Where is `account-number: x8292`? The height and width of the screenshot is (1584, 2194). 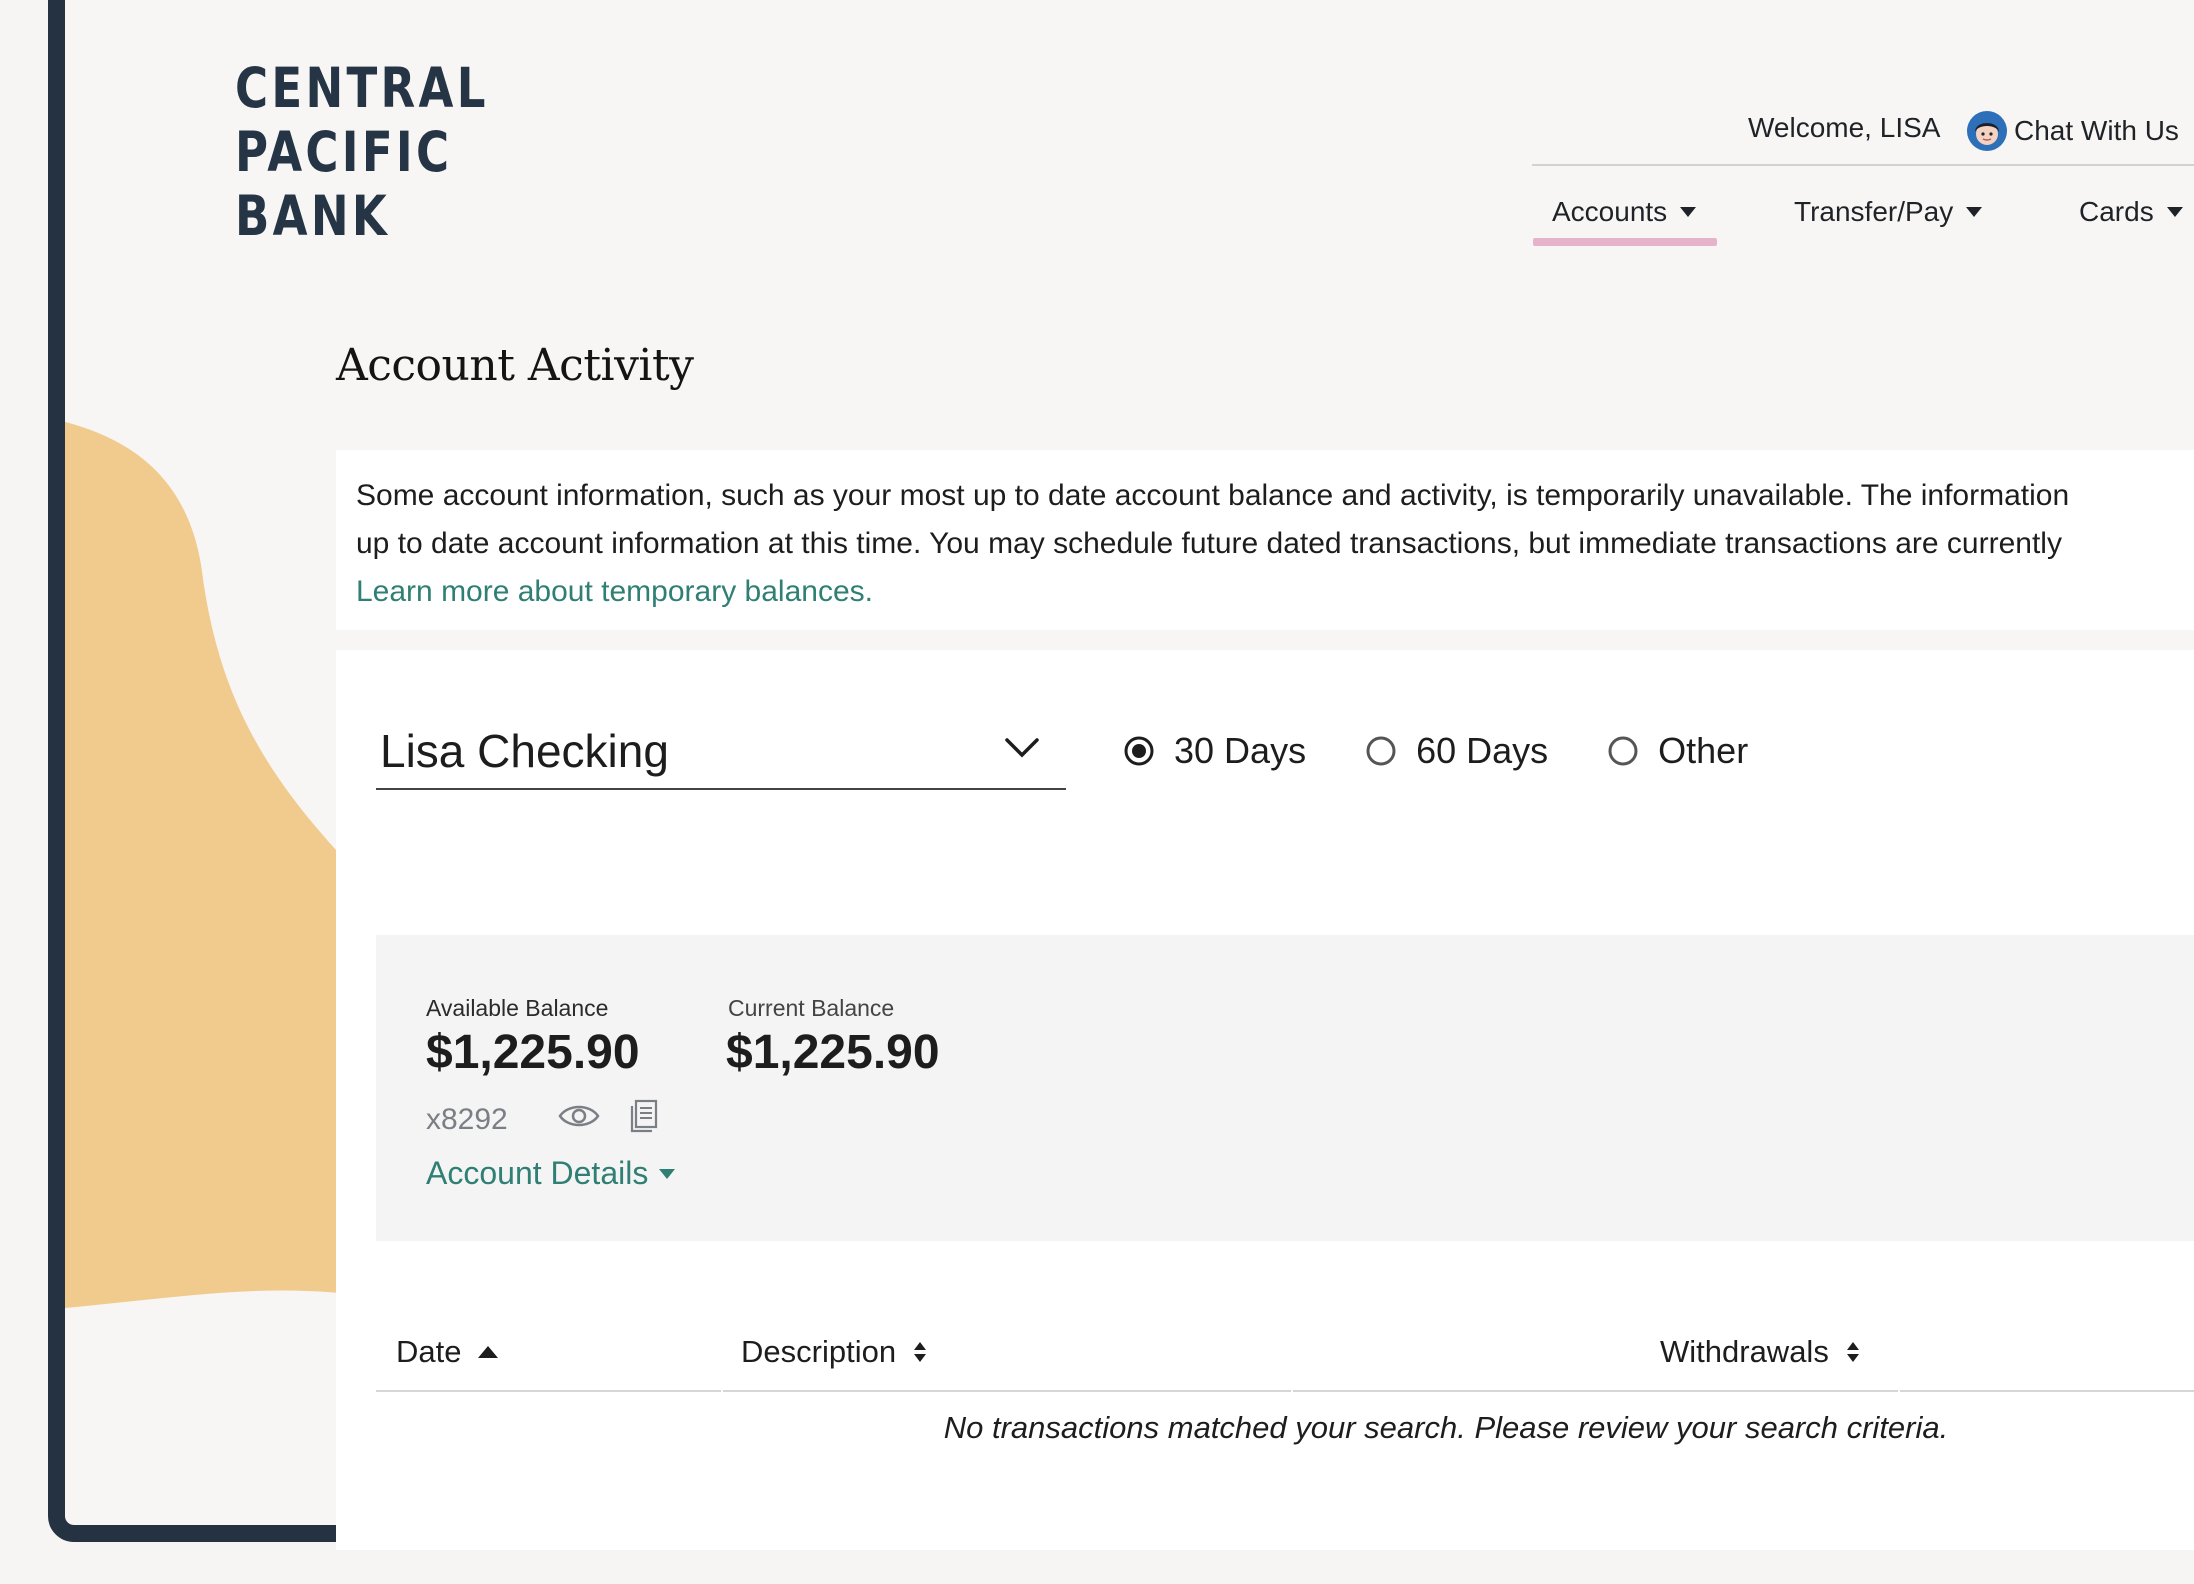 account-number: x8292 is located at coordinates (467, 1119).